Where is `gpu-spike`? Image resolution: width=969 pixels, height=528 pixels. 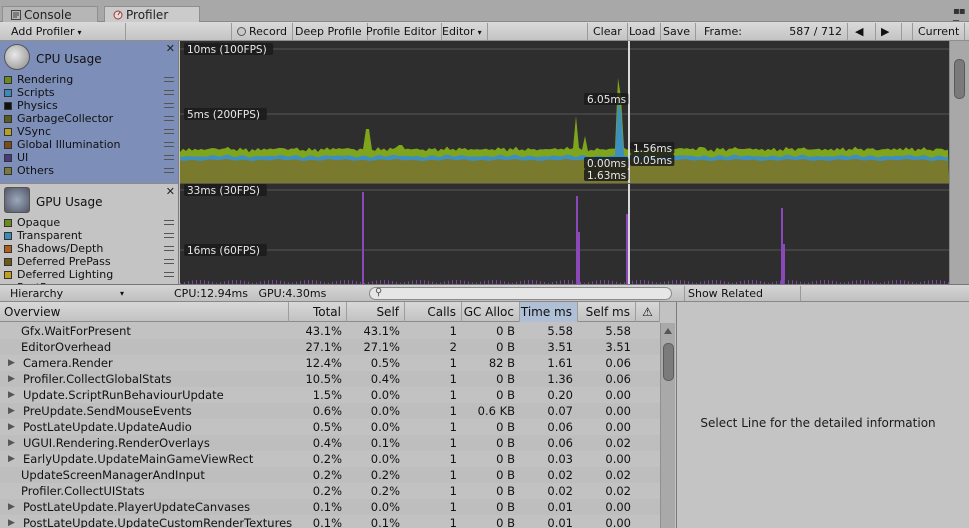
gpu-spike is located at coordinates (784, 264).